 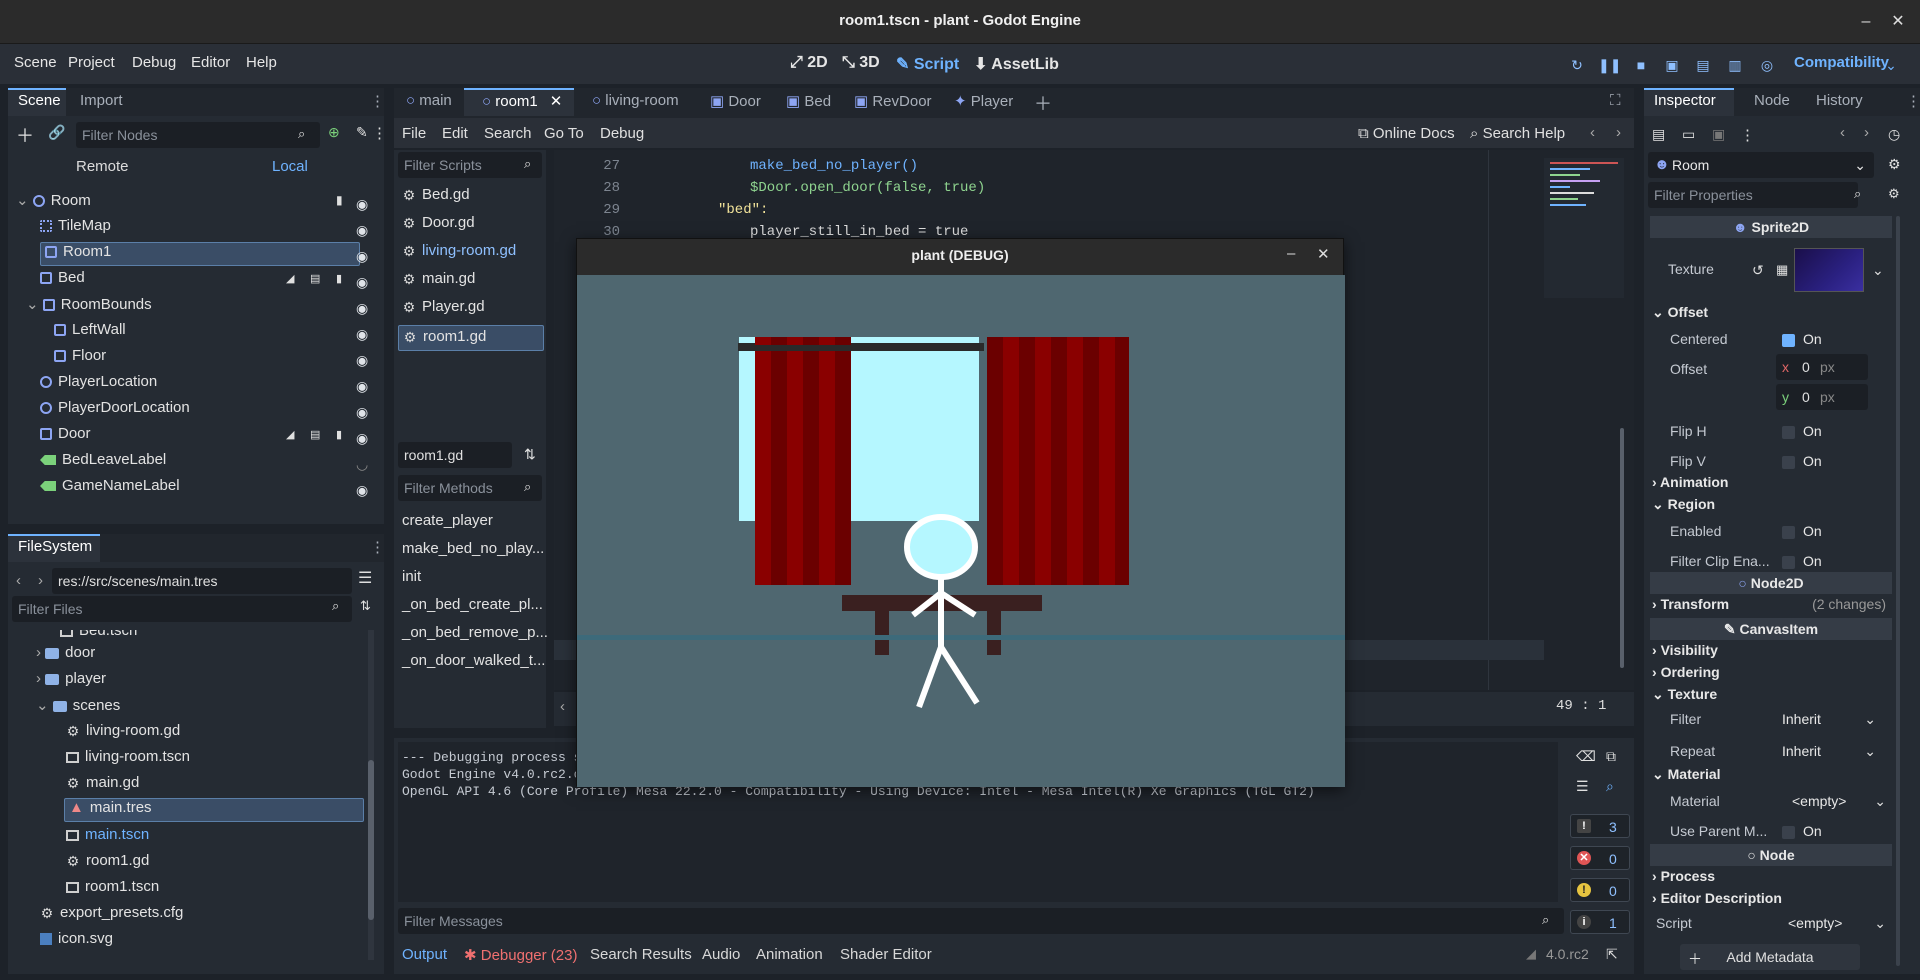 I want to click on filter-methods-input: Filter Methods, so click(x=470, y=488).